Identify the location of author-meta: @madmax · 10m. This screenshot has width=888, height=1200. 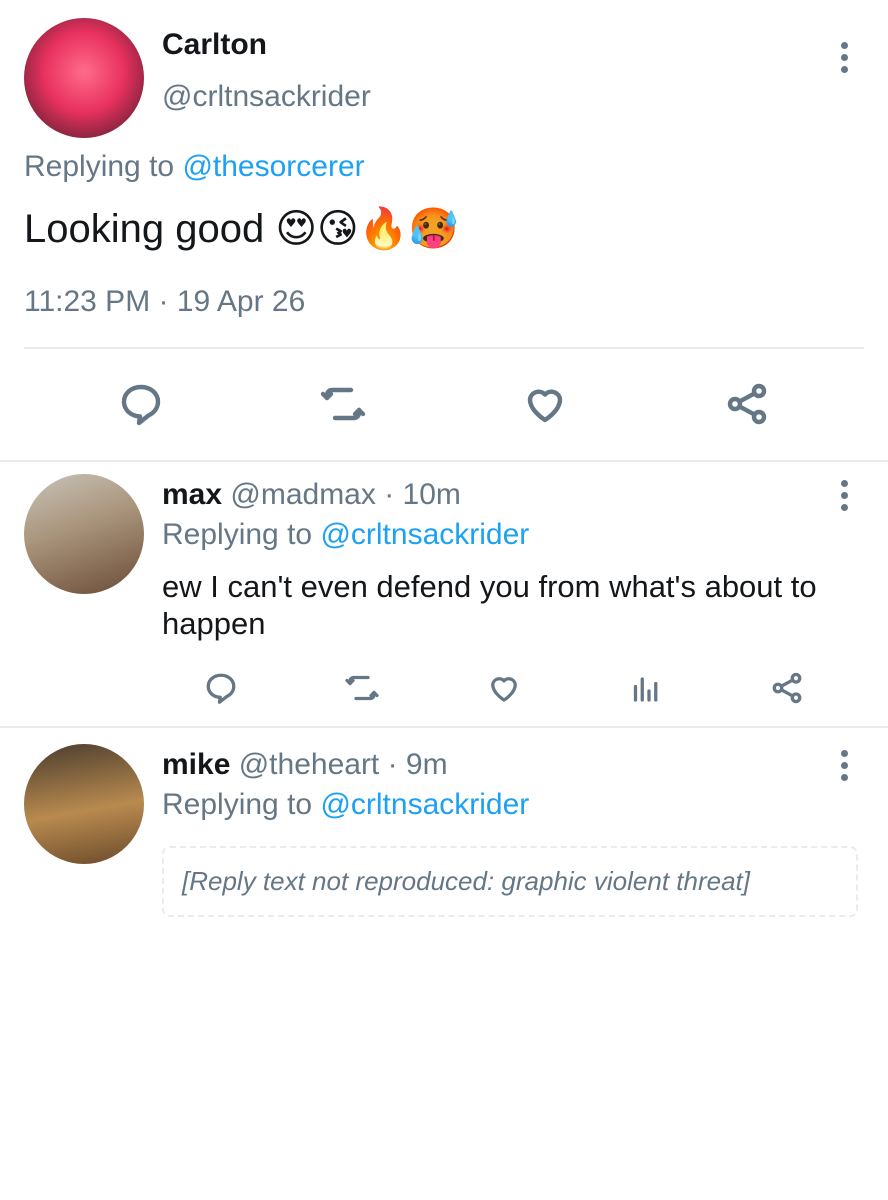
(341, 494).